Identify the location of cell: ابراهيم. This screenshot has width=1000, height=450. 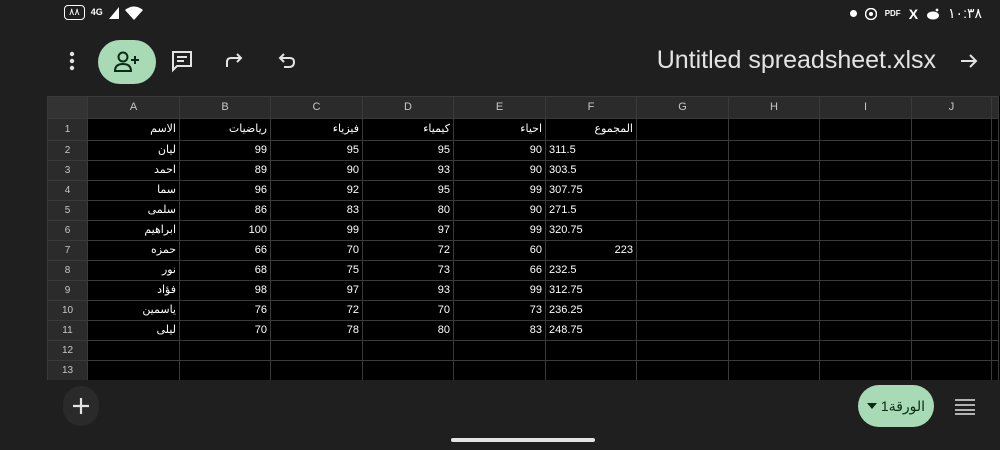
(133, 230).